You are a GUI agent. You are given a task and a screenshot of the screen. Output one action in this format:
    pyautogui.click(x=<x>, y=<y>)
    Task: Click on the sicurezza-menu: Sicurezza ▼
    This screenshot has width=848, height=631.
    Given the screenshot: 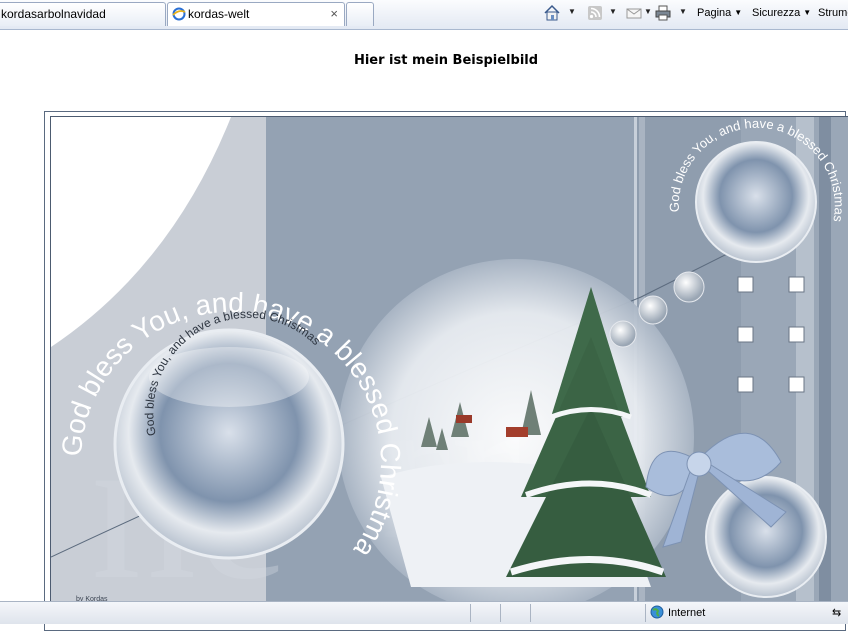 What is the action you would take?
    pyautogui.click(x=781, y=14)
    